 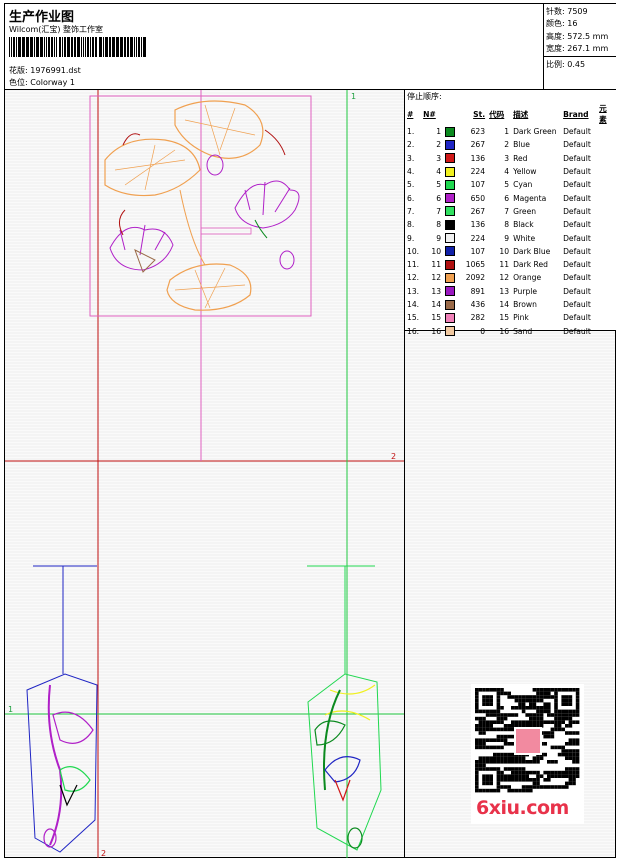 What do you see at coordinates (566, 64) in the screenshot?
I see `stat-scale: 比例: 0.45` at bounding box center [566, 64].